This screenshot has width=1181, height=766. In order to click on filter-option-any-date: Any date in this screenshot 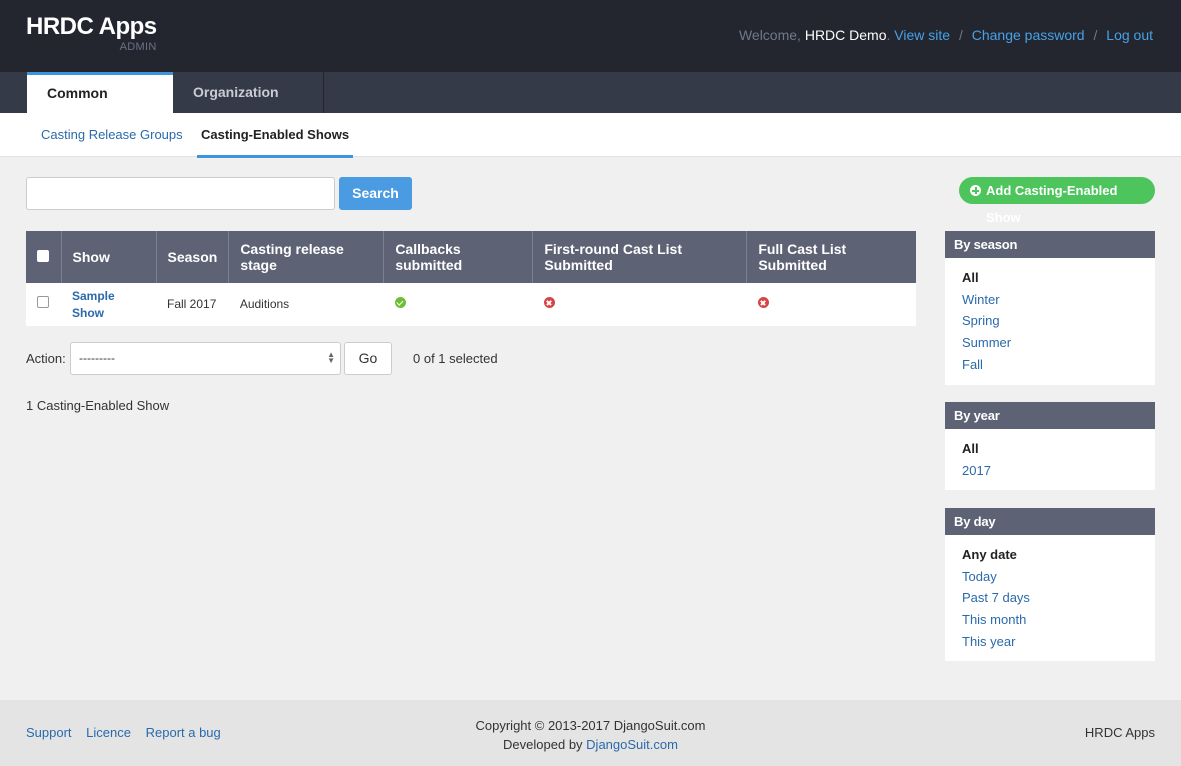, I will do `click(1058, 555)`.